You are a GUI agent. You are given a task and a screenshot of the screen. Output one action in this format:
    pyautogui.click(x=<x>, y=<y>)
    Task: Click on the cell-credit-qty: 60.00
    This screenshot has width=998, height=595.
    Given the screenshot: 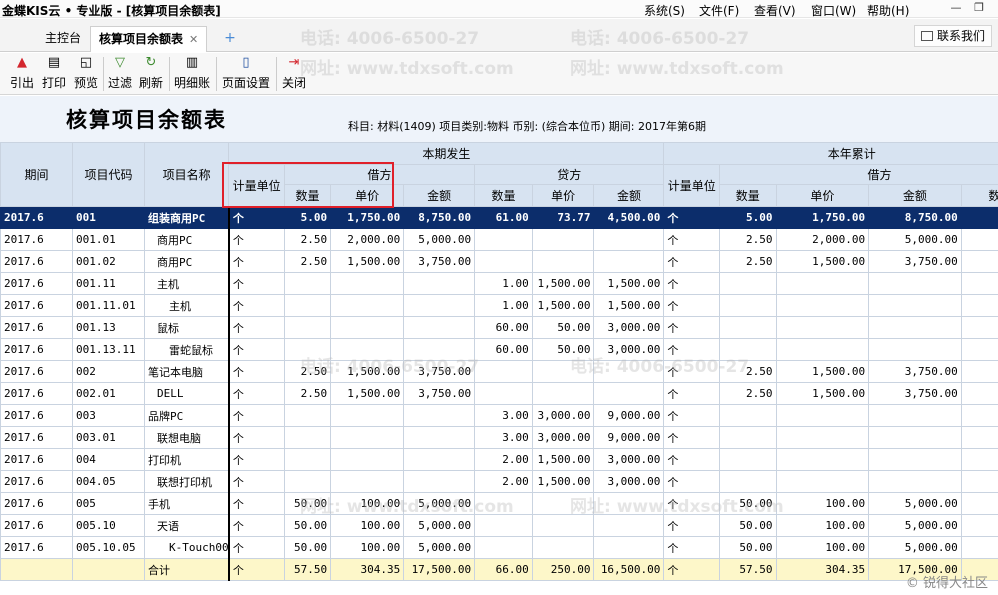 What is the action you would take?
    pyautogui.click(x=503, y=349)
    